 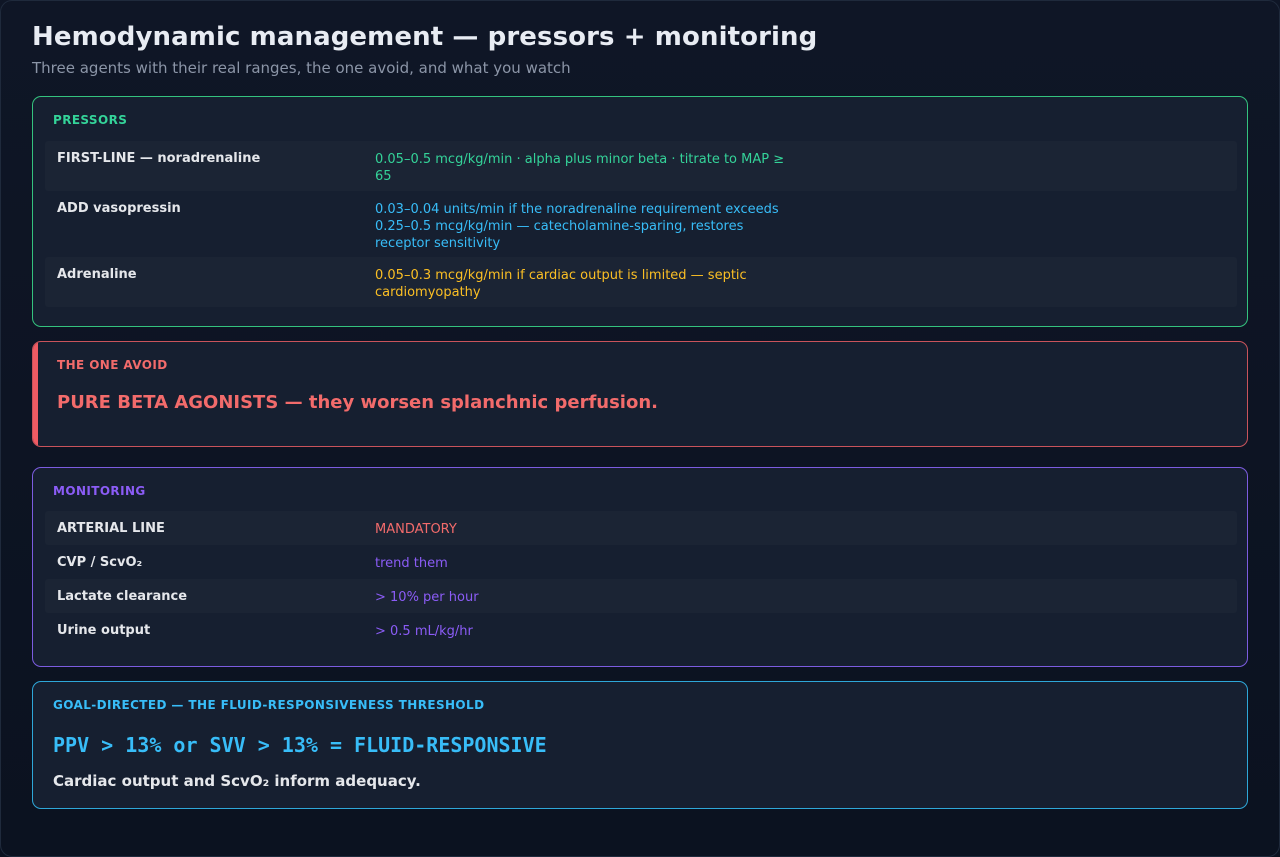 What do you see at coordinates (159, 158) in the screenshot?
I see `pressor-name: FIRST-LINE — noradrenaline` at bounding box center [159, 158].